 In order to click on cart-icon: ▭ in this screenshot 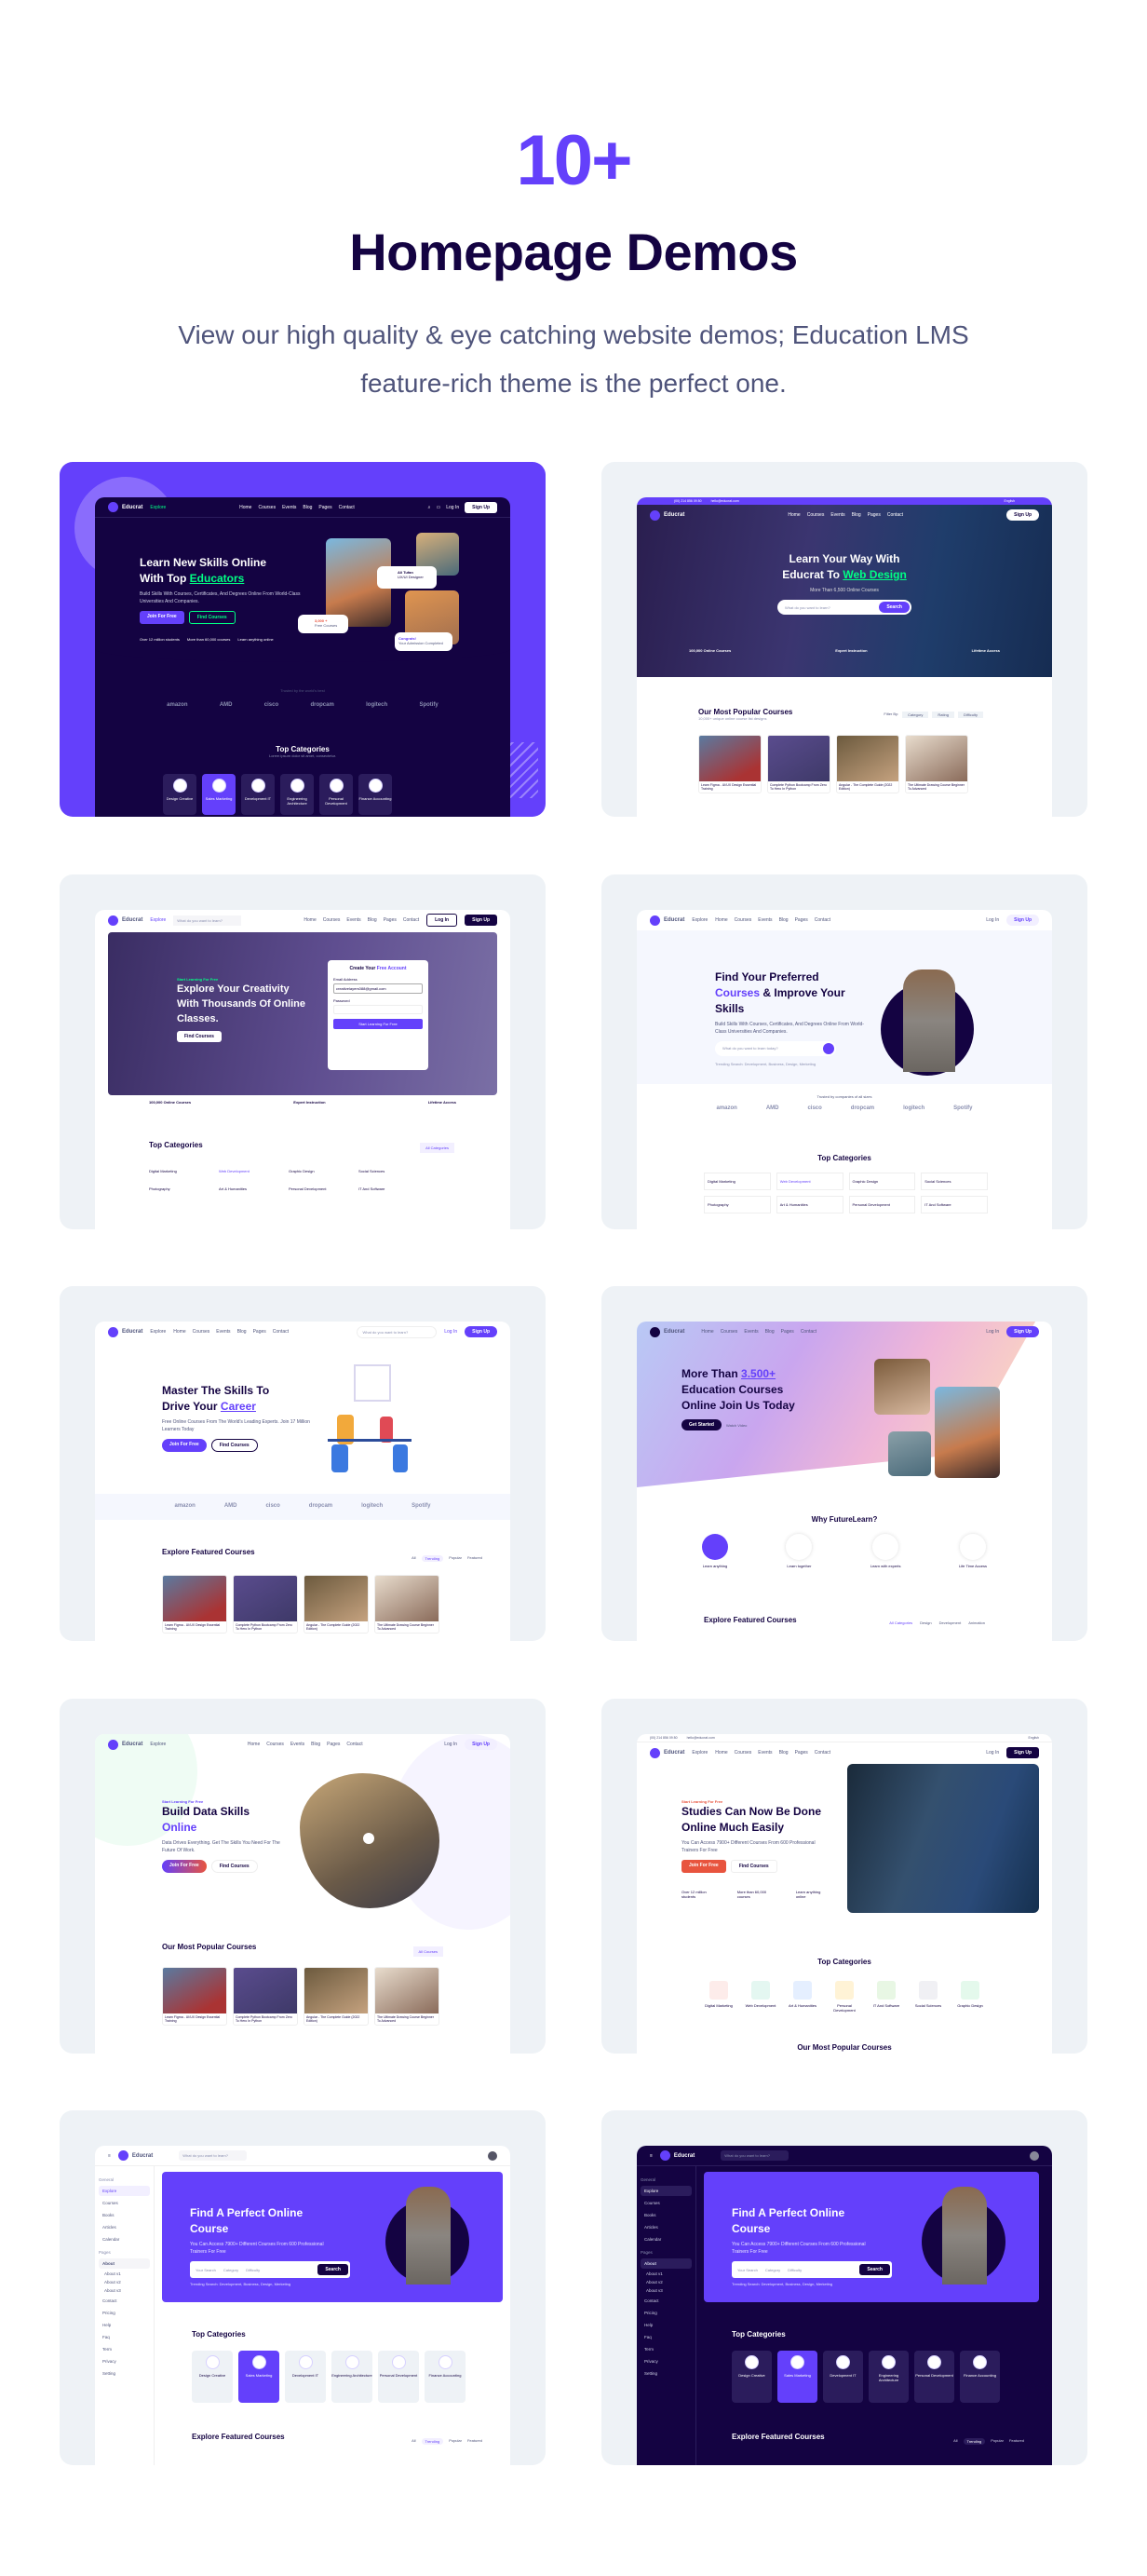, I will do `click(438, 507)`.